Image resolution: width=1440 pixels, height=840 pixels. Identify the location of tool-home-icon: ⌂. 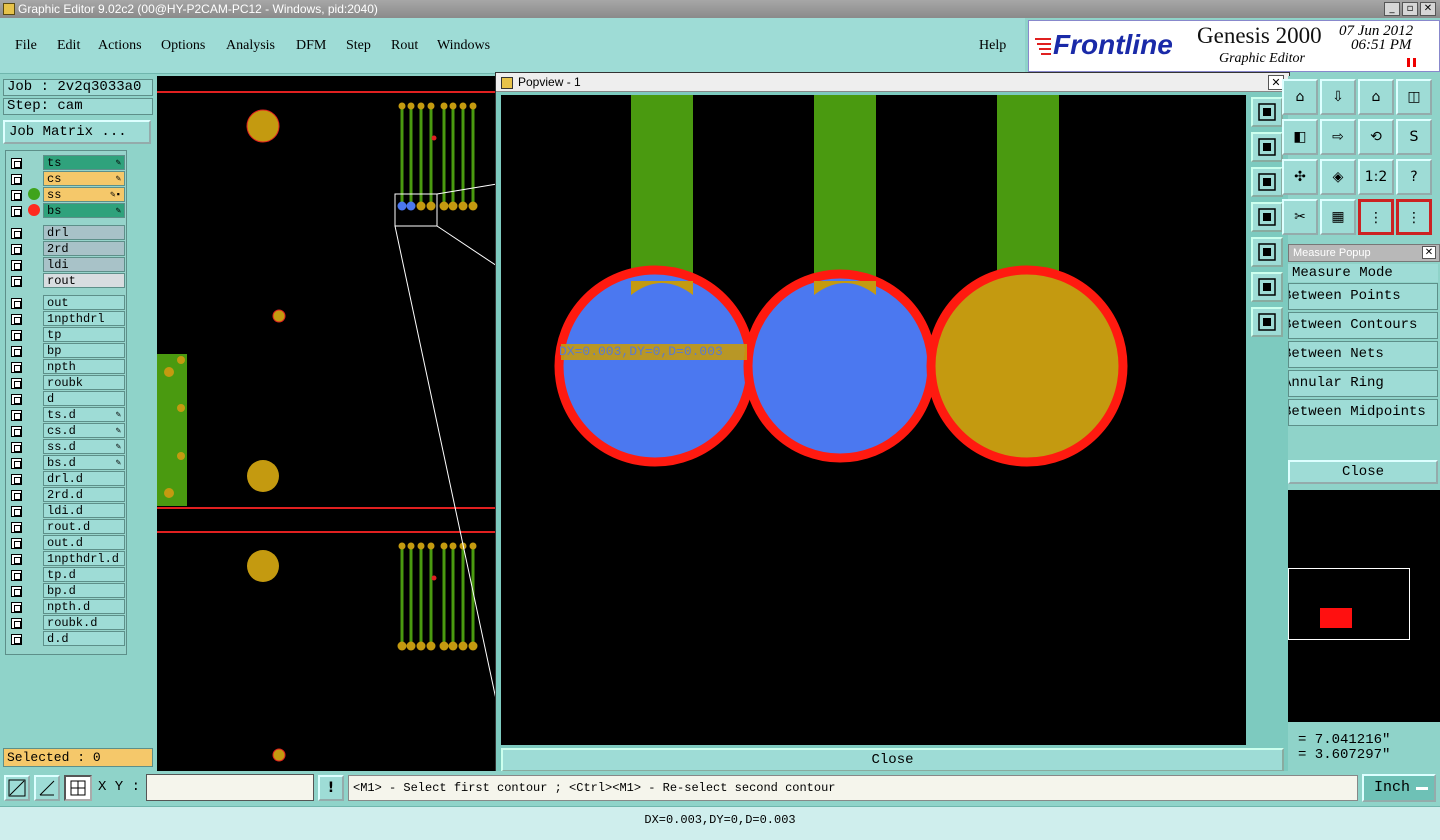
(1300, 97).